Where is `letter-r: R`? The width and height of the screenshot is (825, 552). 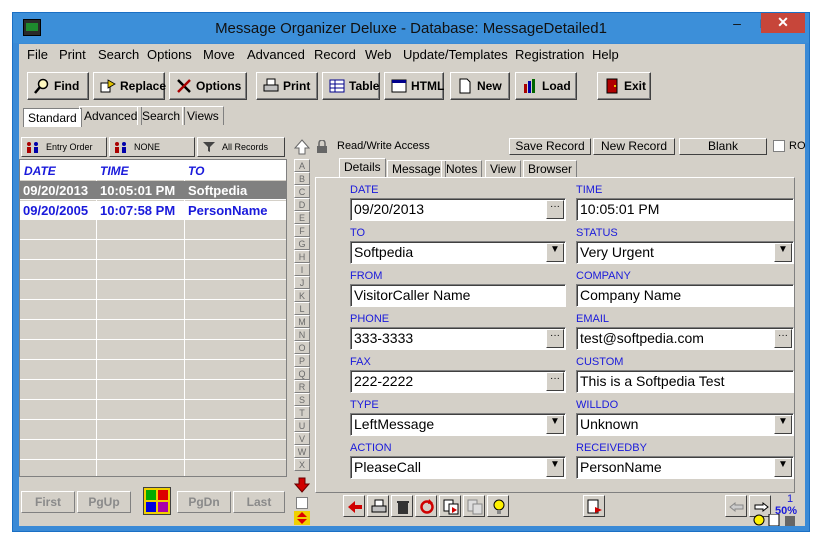 letter-r: R is located at coordinates (302, 386).